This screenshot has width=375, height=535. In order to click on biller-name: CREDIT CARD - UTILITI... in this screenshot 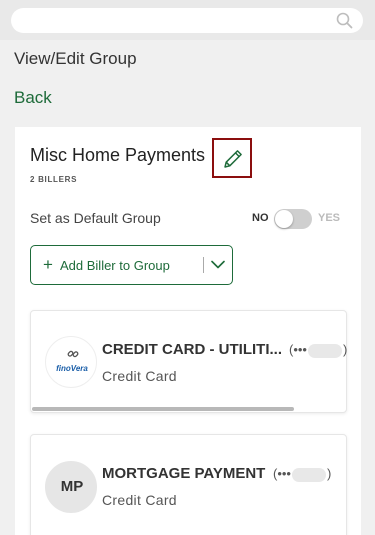, I will do `click(192, 349)`.